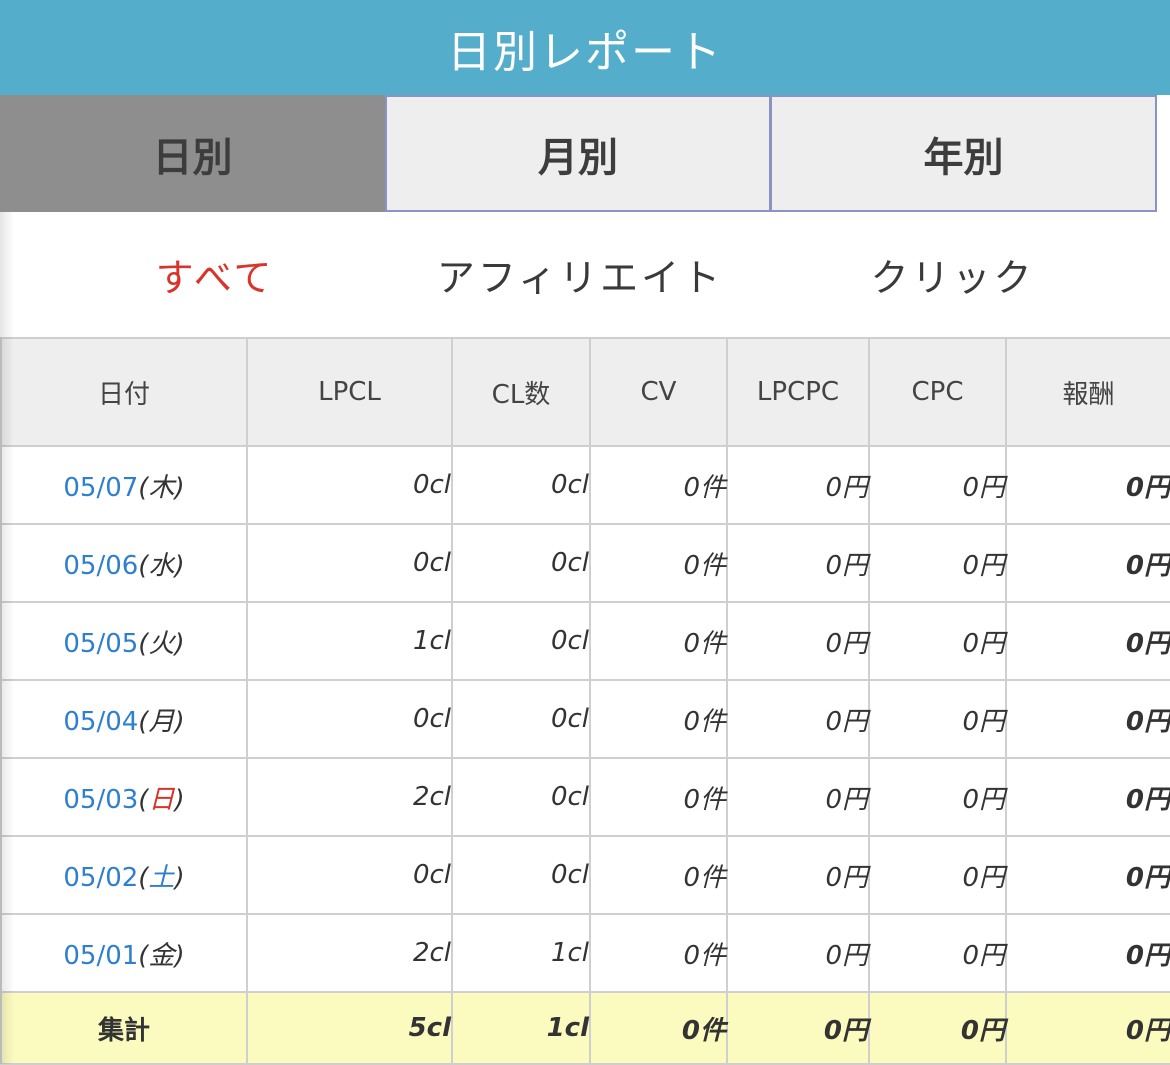  I want to click on day-of-week: 火, so click(161, 643).